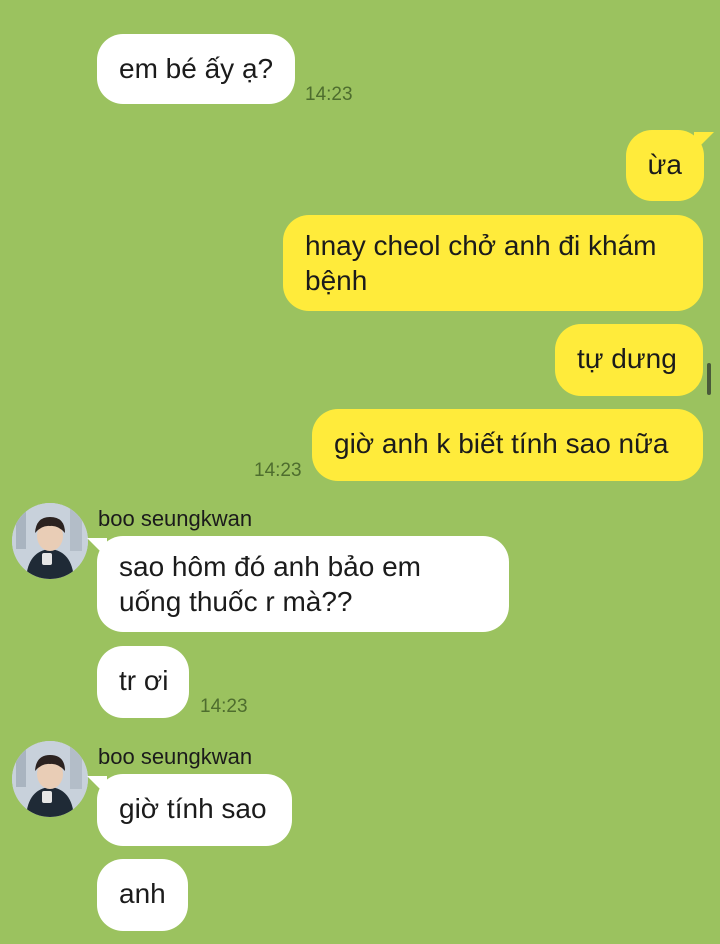 Image resolution: width=720 pixels, height=944 pixels. I want to click on outgoing-message-bubble: tự dưng, so click(629, 360).